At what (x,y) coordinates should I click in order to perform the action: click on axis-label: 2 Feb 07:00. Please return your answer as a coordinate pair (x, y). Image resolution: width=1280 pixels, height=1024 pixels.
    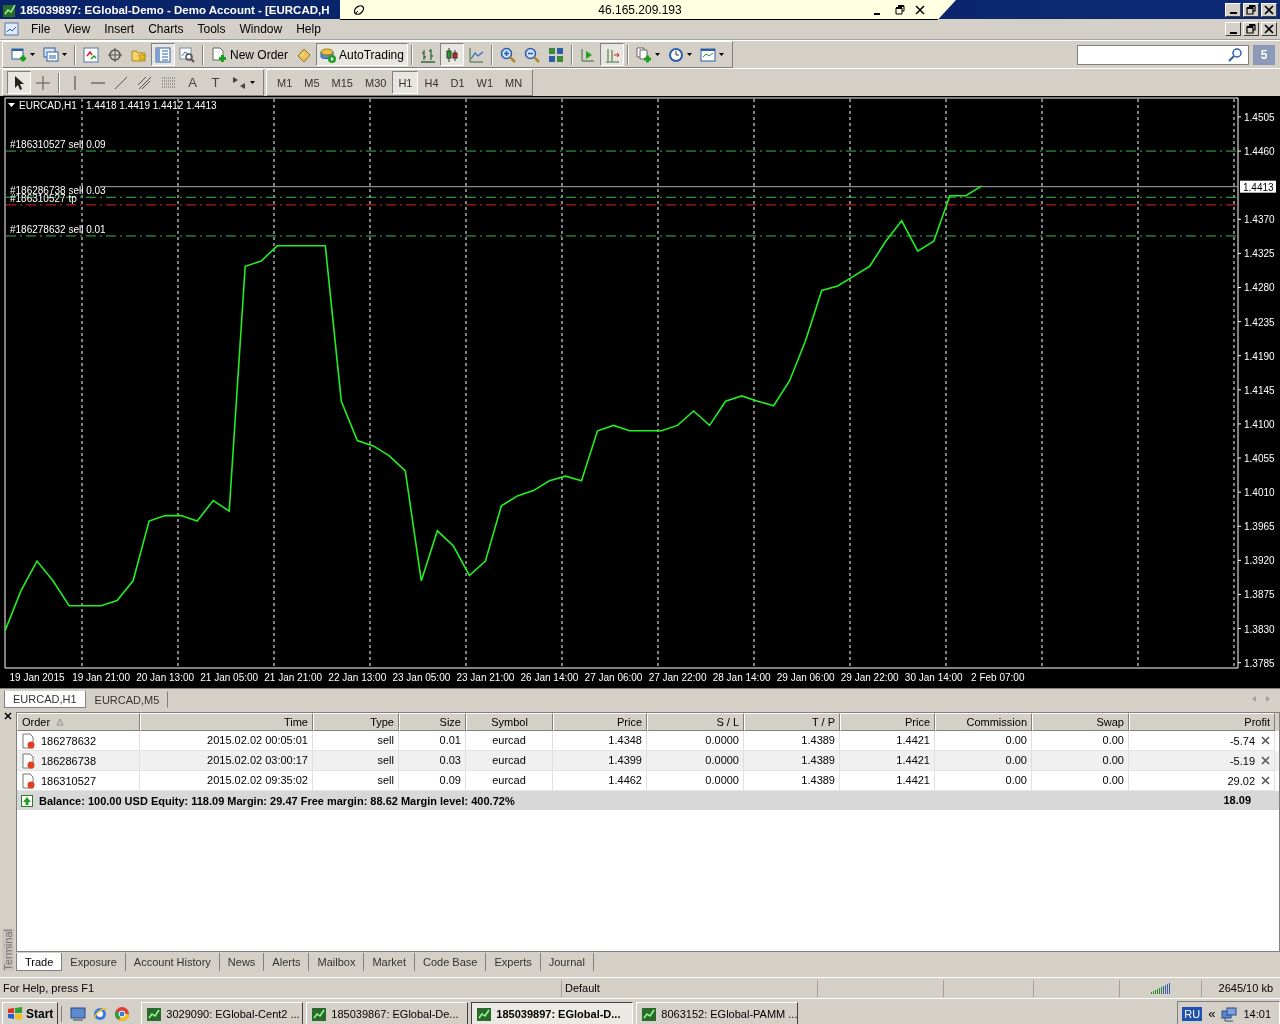
    Looking at the image, I should click on (998, 677).